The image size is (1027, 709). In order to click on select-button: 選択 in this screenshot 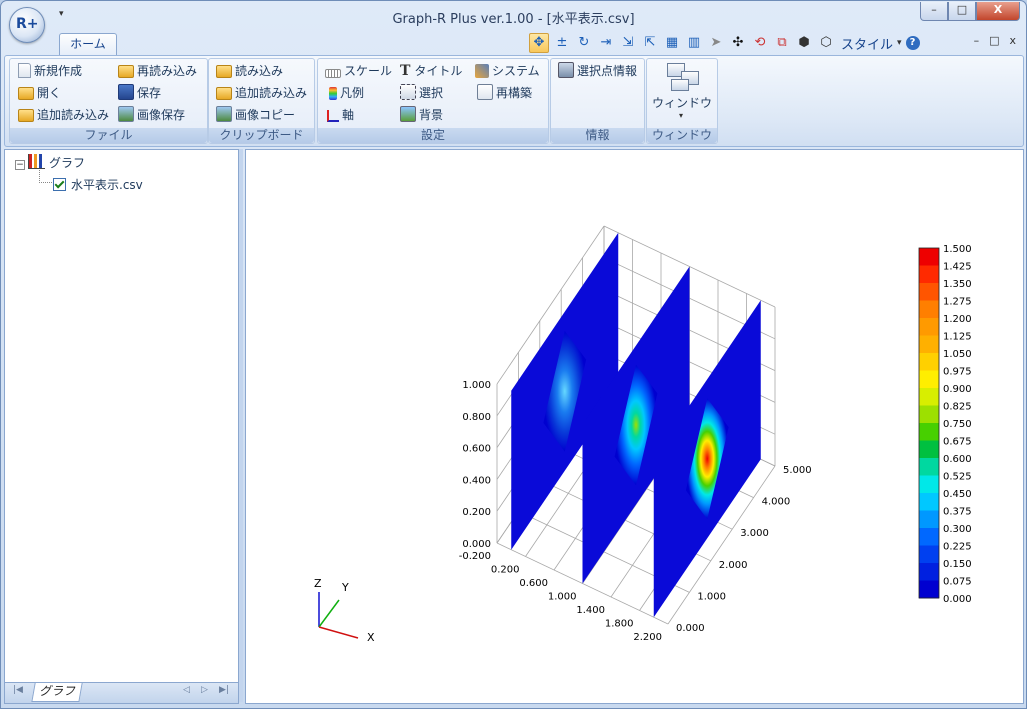, I will do `click(421, 93)`.